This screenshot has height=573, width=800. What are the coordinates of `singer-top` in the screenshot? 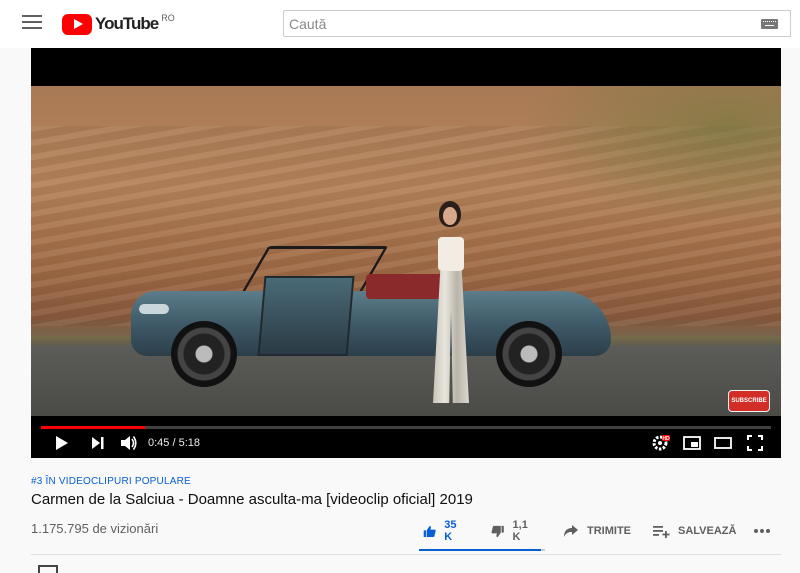 It's located at (451, 254).